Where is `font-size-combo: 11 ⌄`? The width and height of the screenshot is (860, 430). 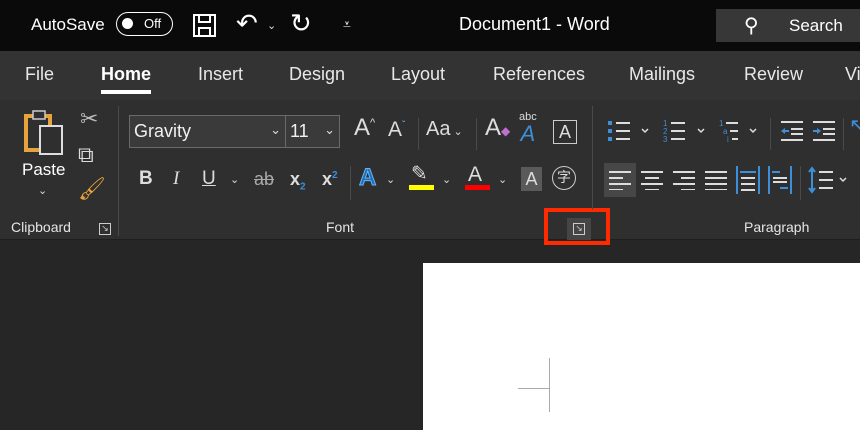
font-size-combo: 11 ⌄ is located at coordinates (312, 131).